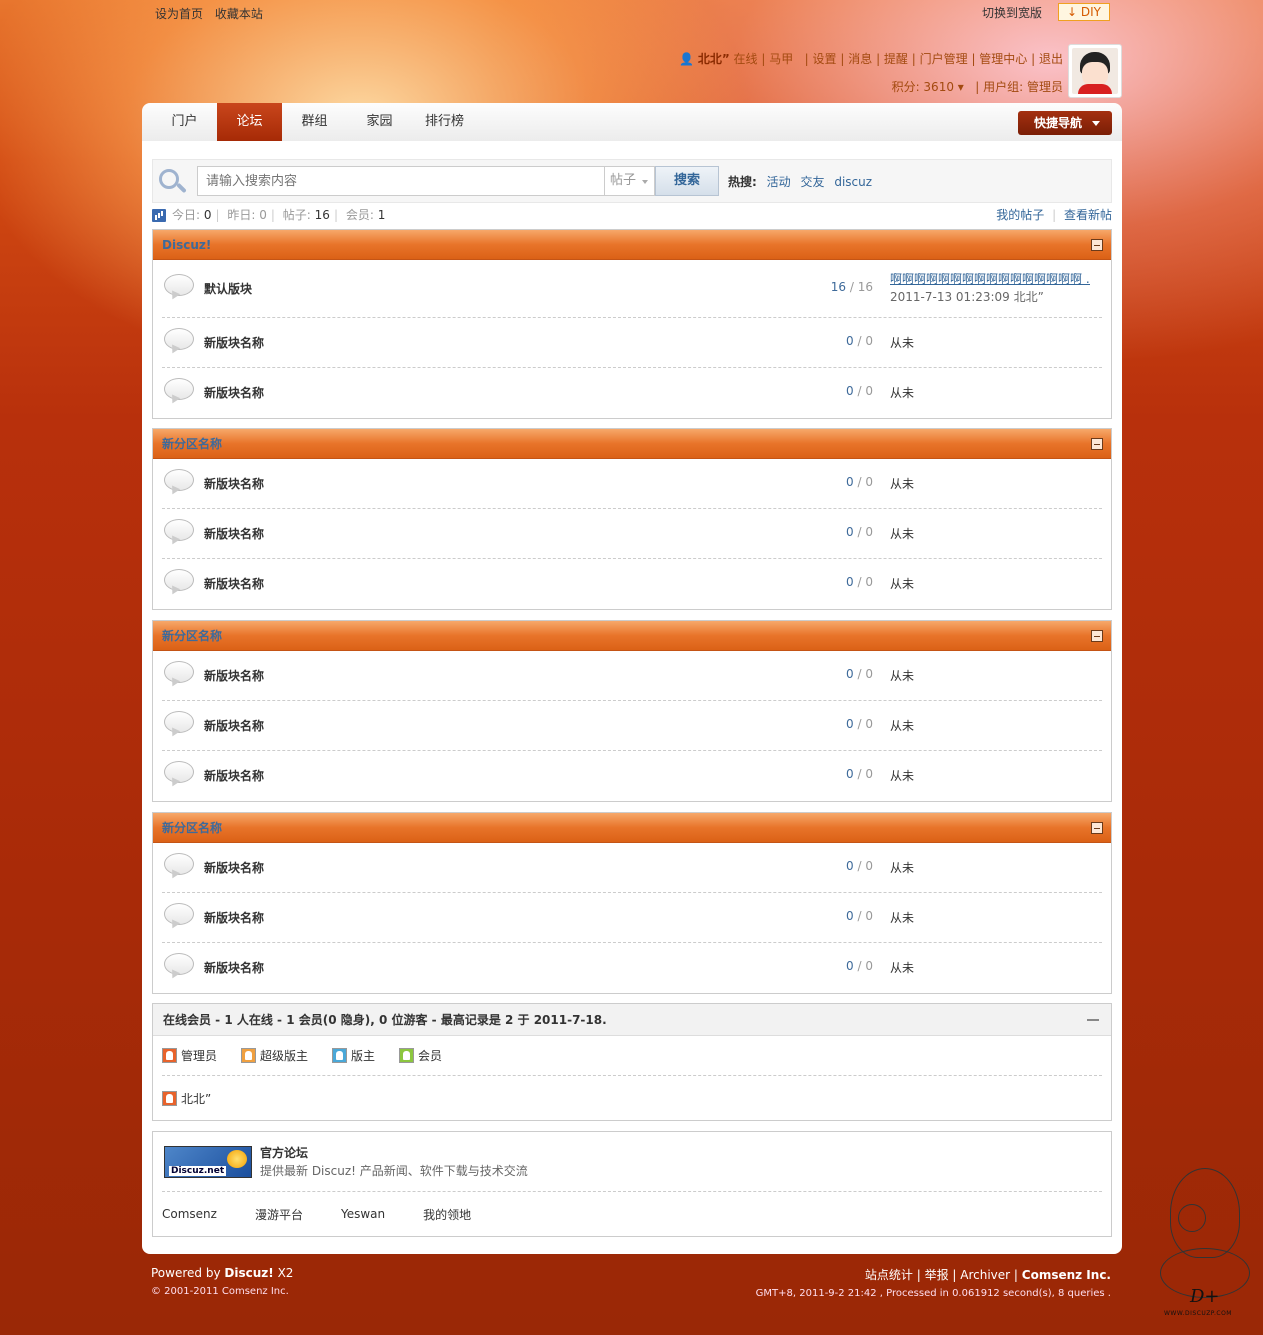 This screenshot has height=1335, width=1263. Describe the element at coordinates (1020, 215) in the screenshot. I see `my-posts-link: 我的帖子` at that location.